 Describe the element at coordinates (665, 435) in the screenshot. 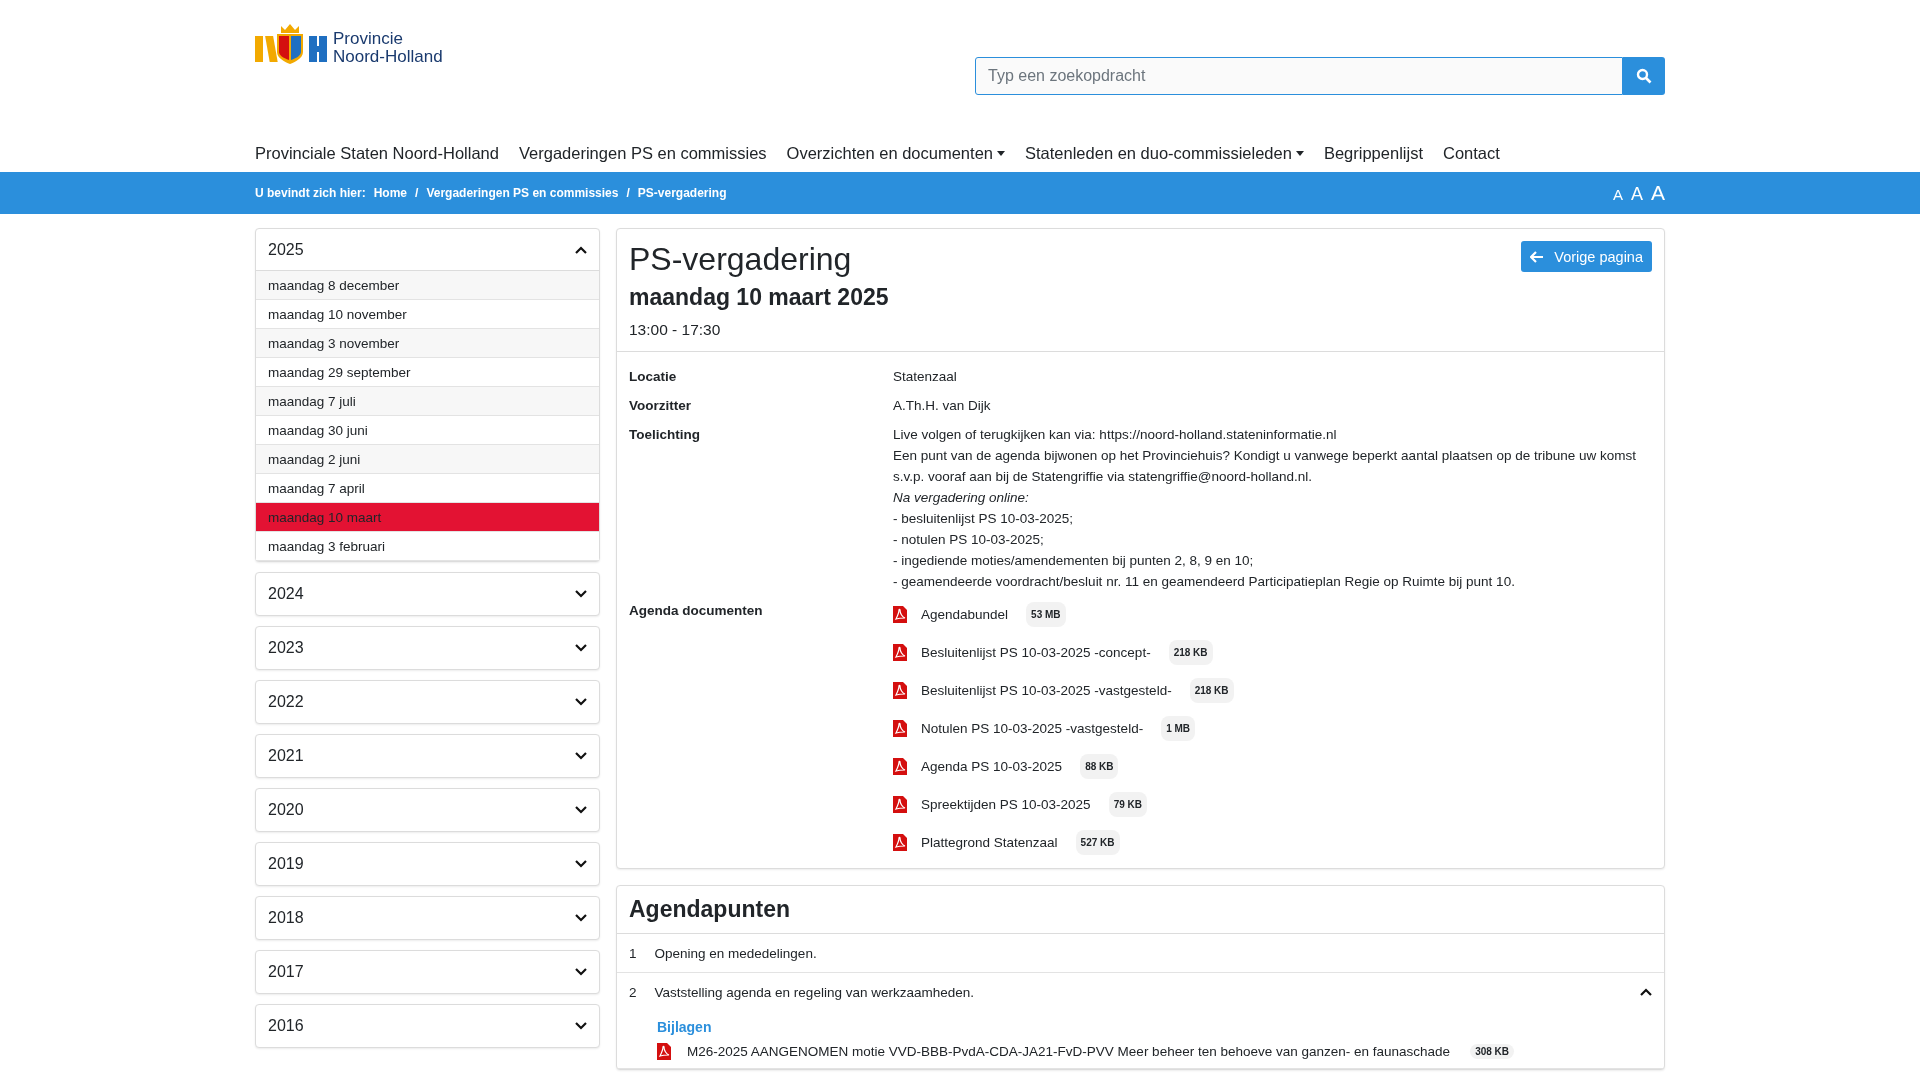

I see `detail-label: Toelichting` at that location.